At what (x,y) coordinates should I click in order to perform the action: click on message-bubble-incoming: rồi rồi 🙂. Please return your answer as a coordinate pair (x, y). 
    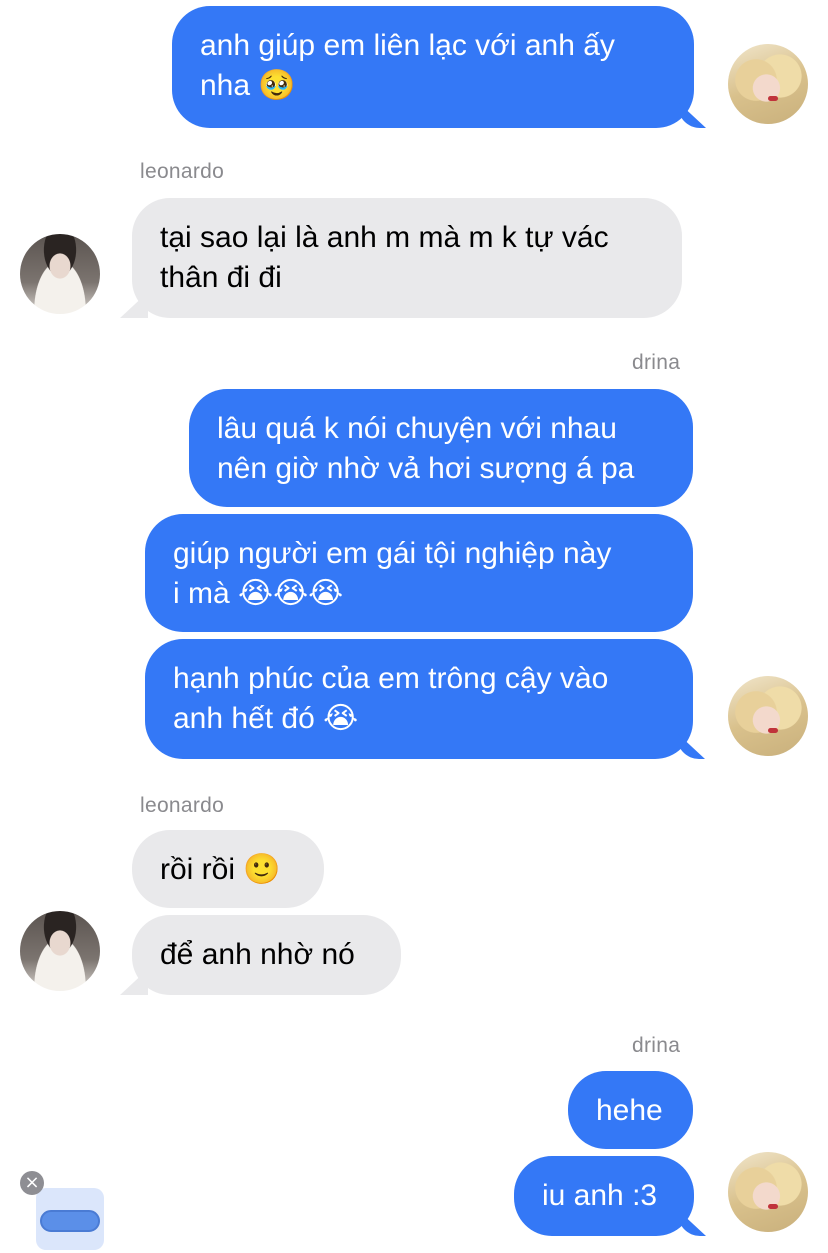
    Looking at the image, I should click on (228, 869).